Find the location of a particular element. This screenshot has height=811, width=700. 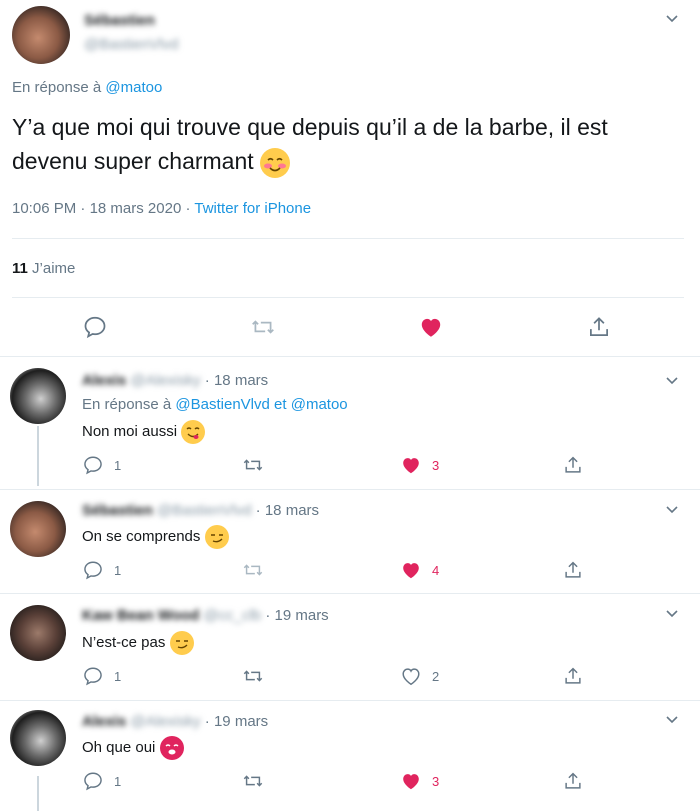

reply-date-text: 18 mars is located at coordinates (241, 380).